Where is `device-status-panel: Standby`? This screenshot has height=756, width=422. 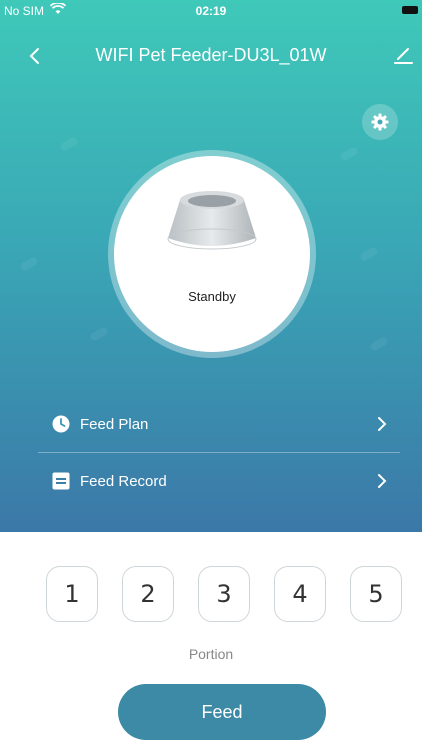
device-status-panel: Standby is located at coordinates (212, 254).